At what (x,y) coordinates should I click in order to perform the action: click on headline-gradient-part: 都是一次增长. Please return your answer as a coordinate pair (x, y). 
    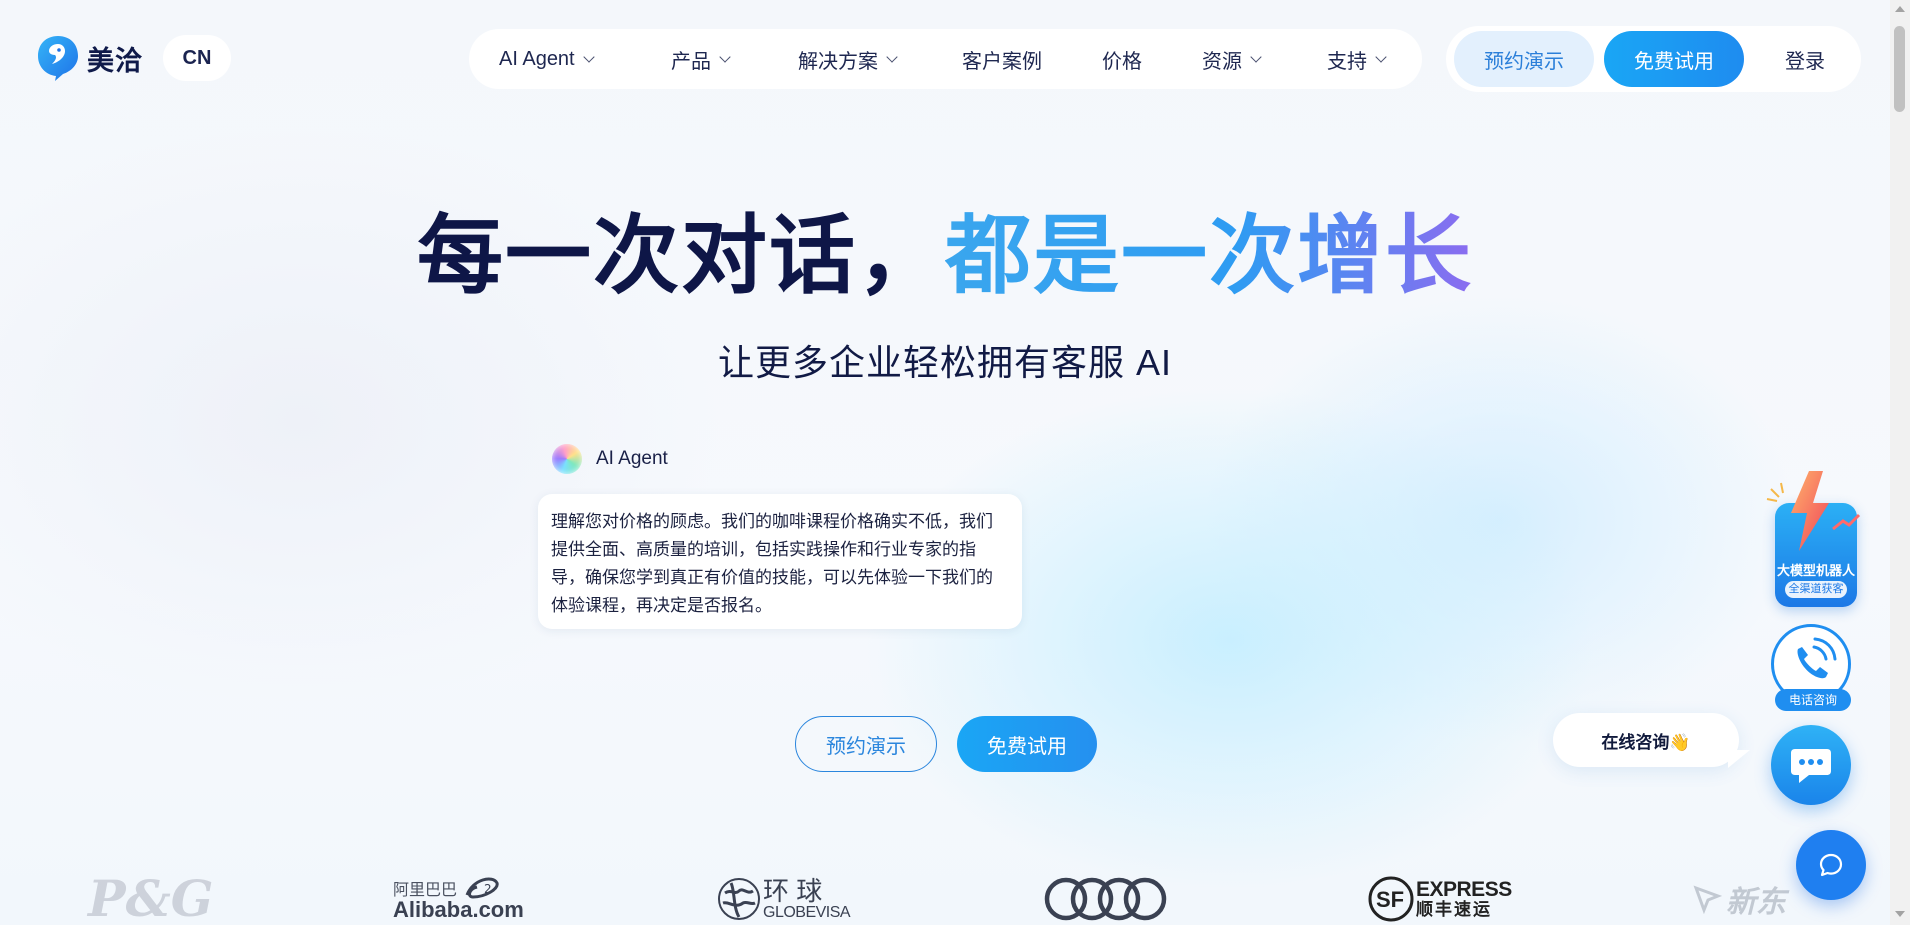
    Looking at the image, I should click on (1209, 256).